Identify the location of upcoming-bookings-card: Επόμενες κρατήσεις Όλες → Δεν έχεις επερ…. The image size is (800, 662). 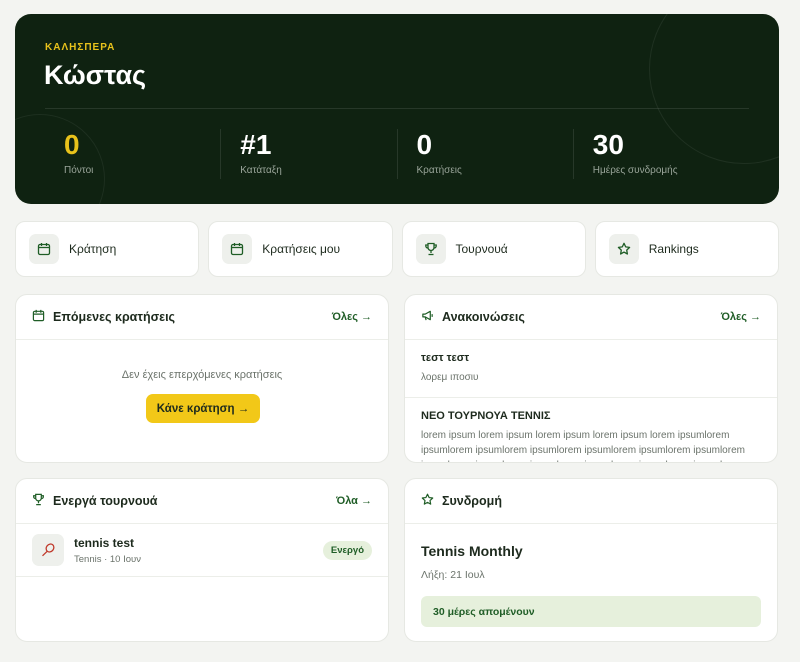
(202, 378).